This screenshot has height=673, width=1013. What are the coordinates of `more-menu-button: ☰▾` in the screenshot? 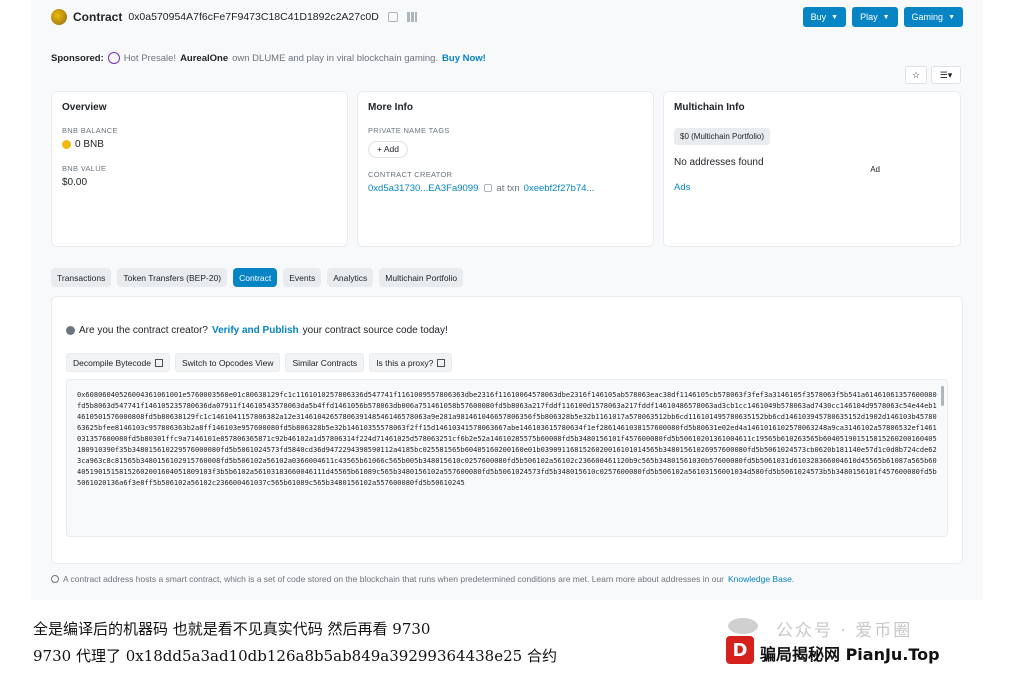 It's located at (946, 75).